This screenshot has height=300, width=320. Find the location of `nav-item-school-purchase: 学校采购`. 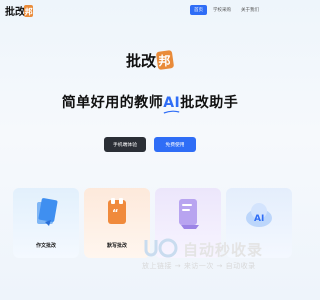

nav-item-school-purchase: 学校采购 is located at coordinates (222, 10).